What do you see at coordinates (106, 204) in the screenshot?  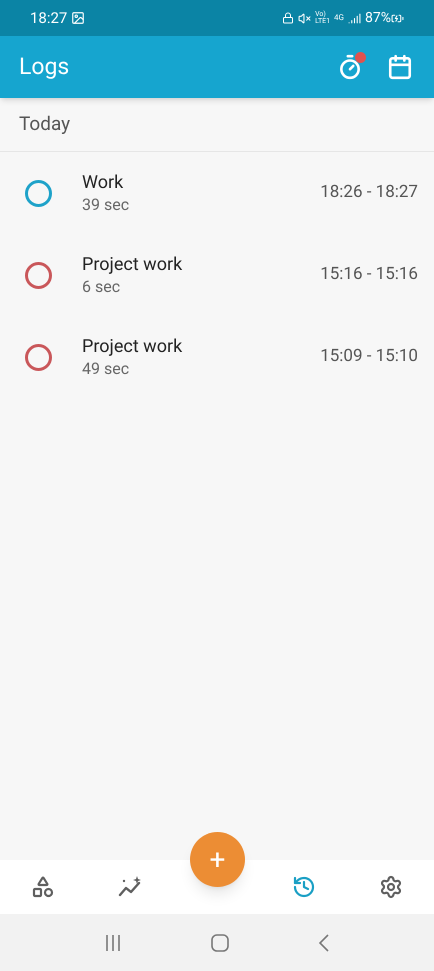 I see `log-duration: 39 sec` at bounding box center [106, 204].